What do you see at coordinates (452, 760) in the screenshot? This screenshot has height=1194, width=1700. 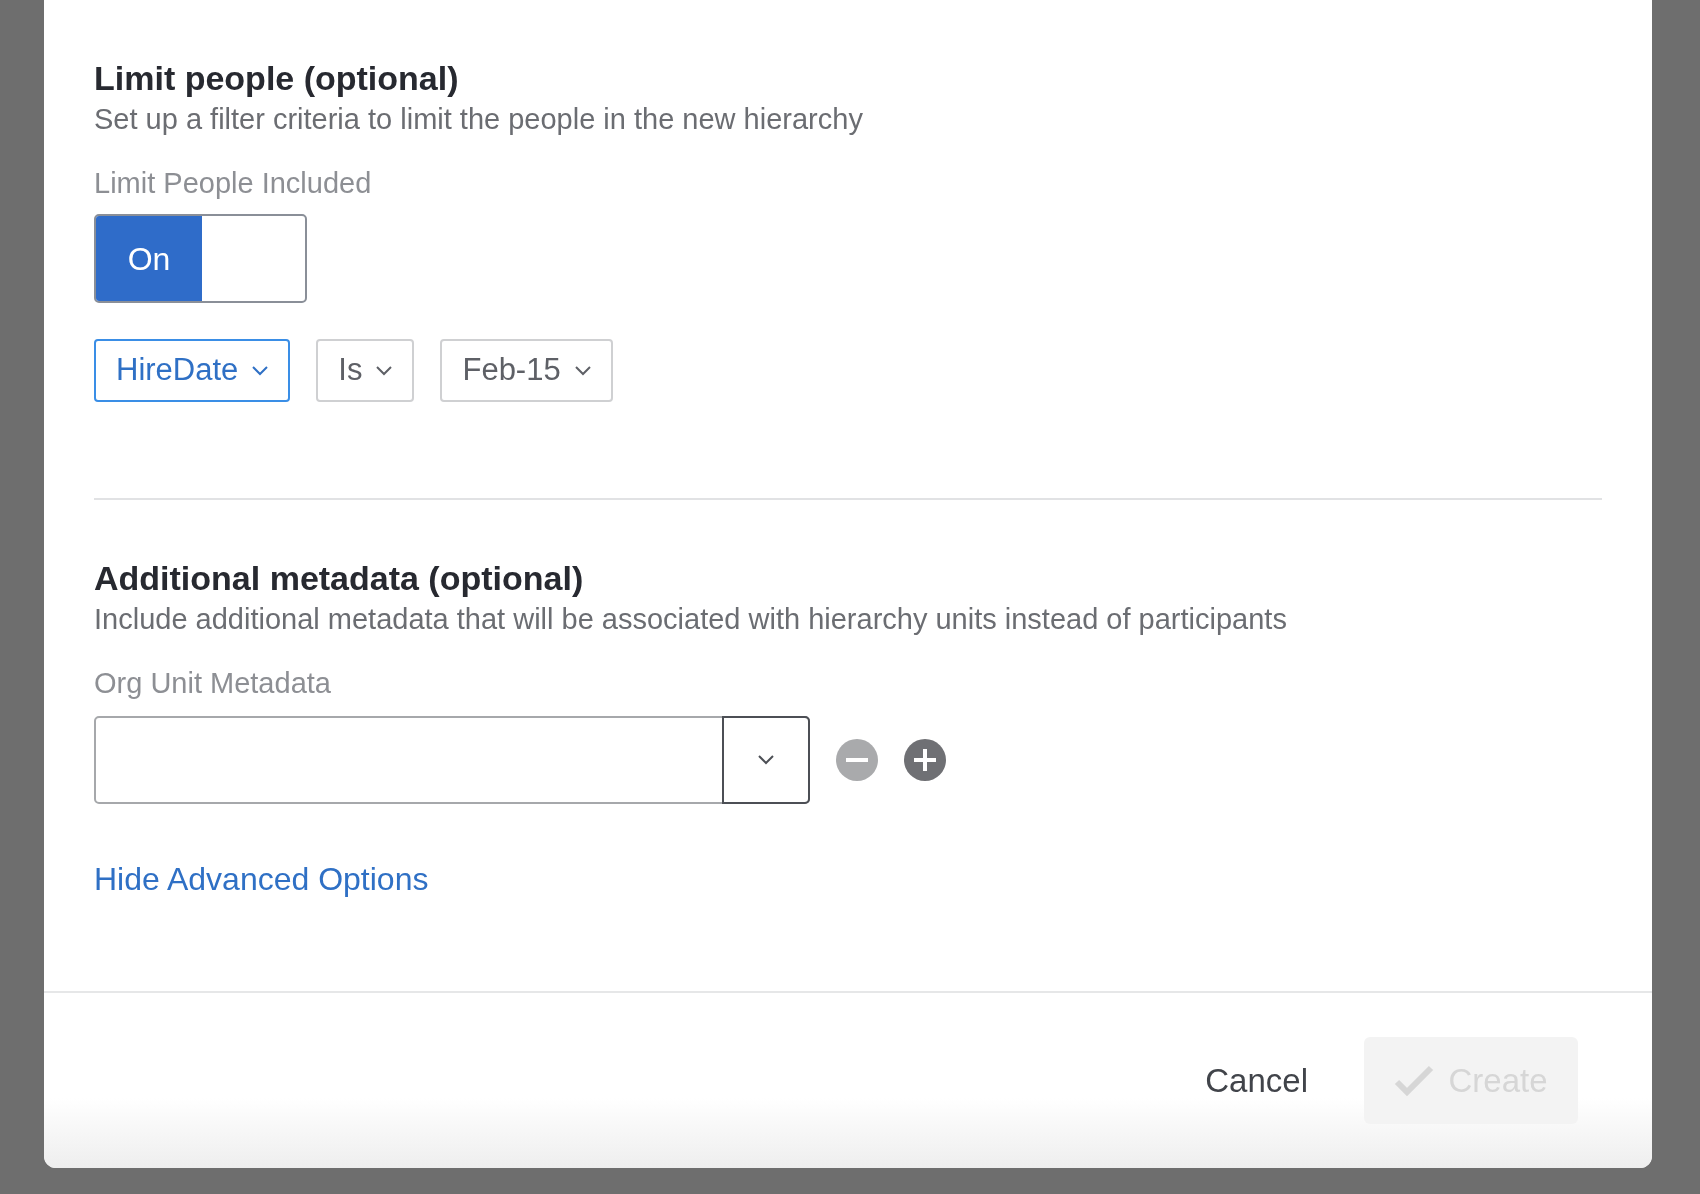 I see `select-field` at bounding box center [452, 760].